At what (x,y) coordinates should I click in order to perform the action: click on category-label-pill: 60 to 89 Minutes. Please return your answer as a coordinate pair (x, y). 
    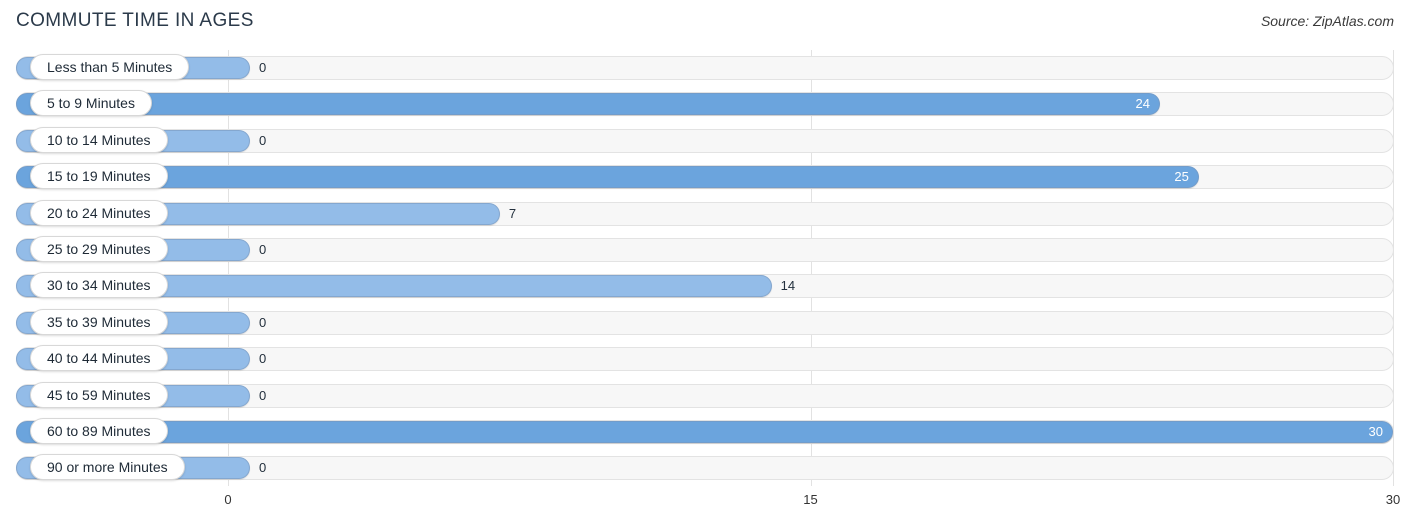
    Looking at the image, I should click on (99, 431).